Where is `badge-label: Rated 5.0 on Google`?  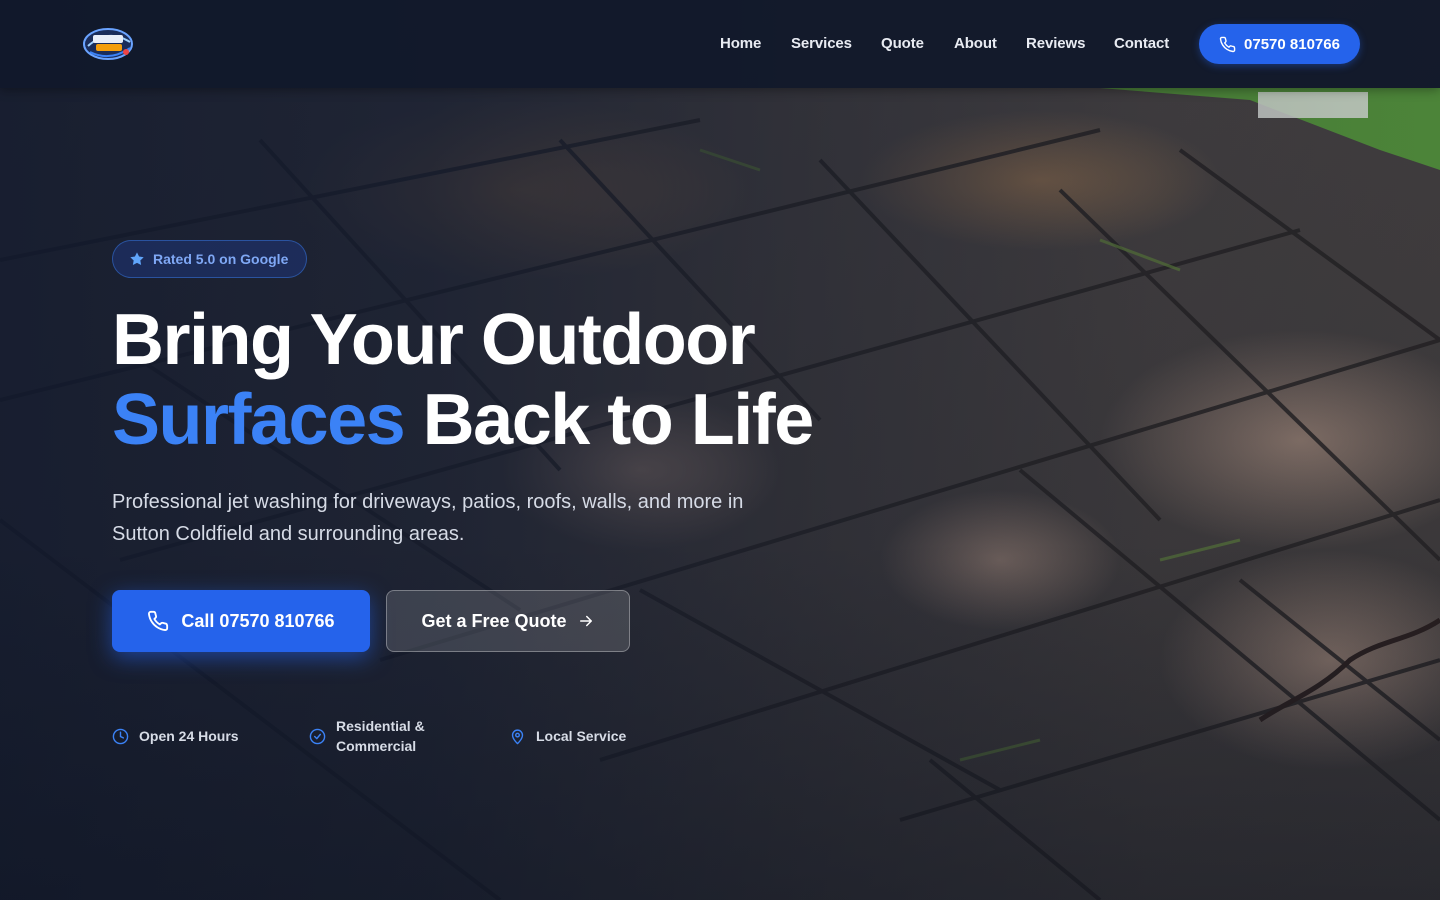 badge-label: Rated 5.0 on Google is located at coordinates (221, 259).